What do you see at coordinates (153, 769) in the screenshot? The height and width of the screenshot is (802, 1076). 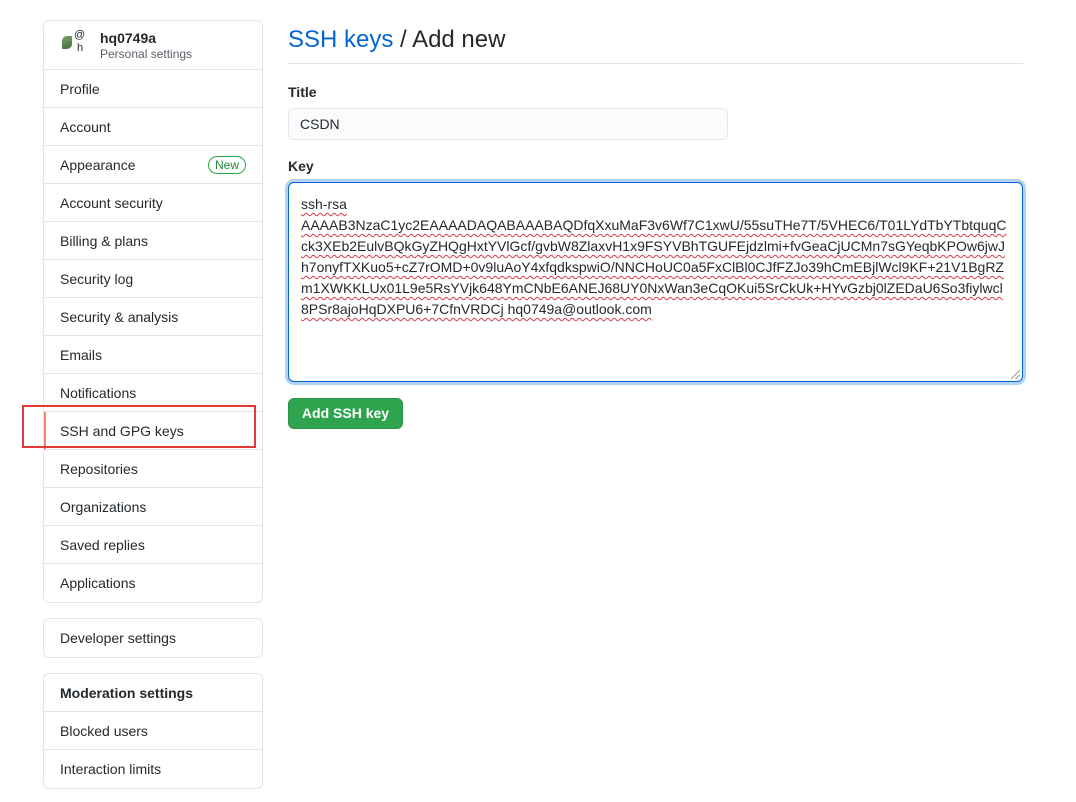 I see `sidebar-item-interaction-limits: Interaction limits` at bounding box center [153, 769].